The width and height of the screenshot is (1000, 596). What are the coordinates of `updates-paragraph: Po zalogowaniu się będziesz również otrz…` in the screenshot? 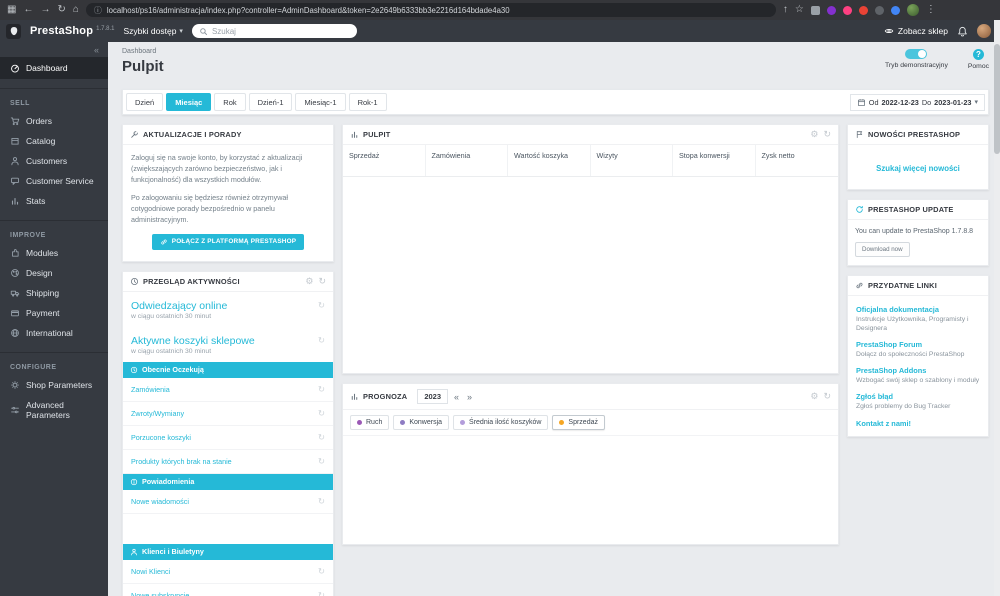 It's located at (209, 208).